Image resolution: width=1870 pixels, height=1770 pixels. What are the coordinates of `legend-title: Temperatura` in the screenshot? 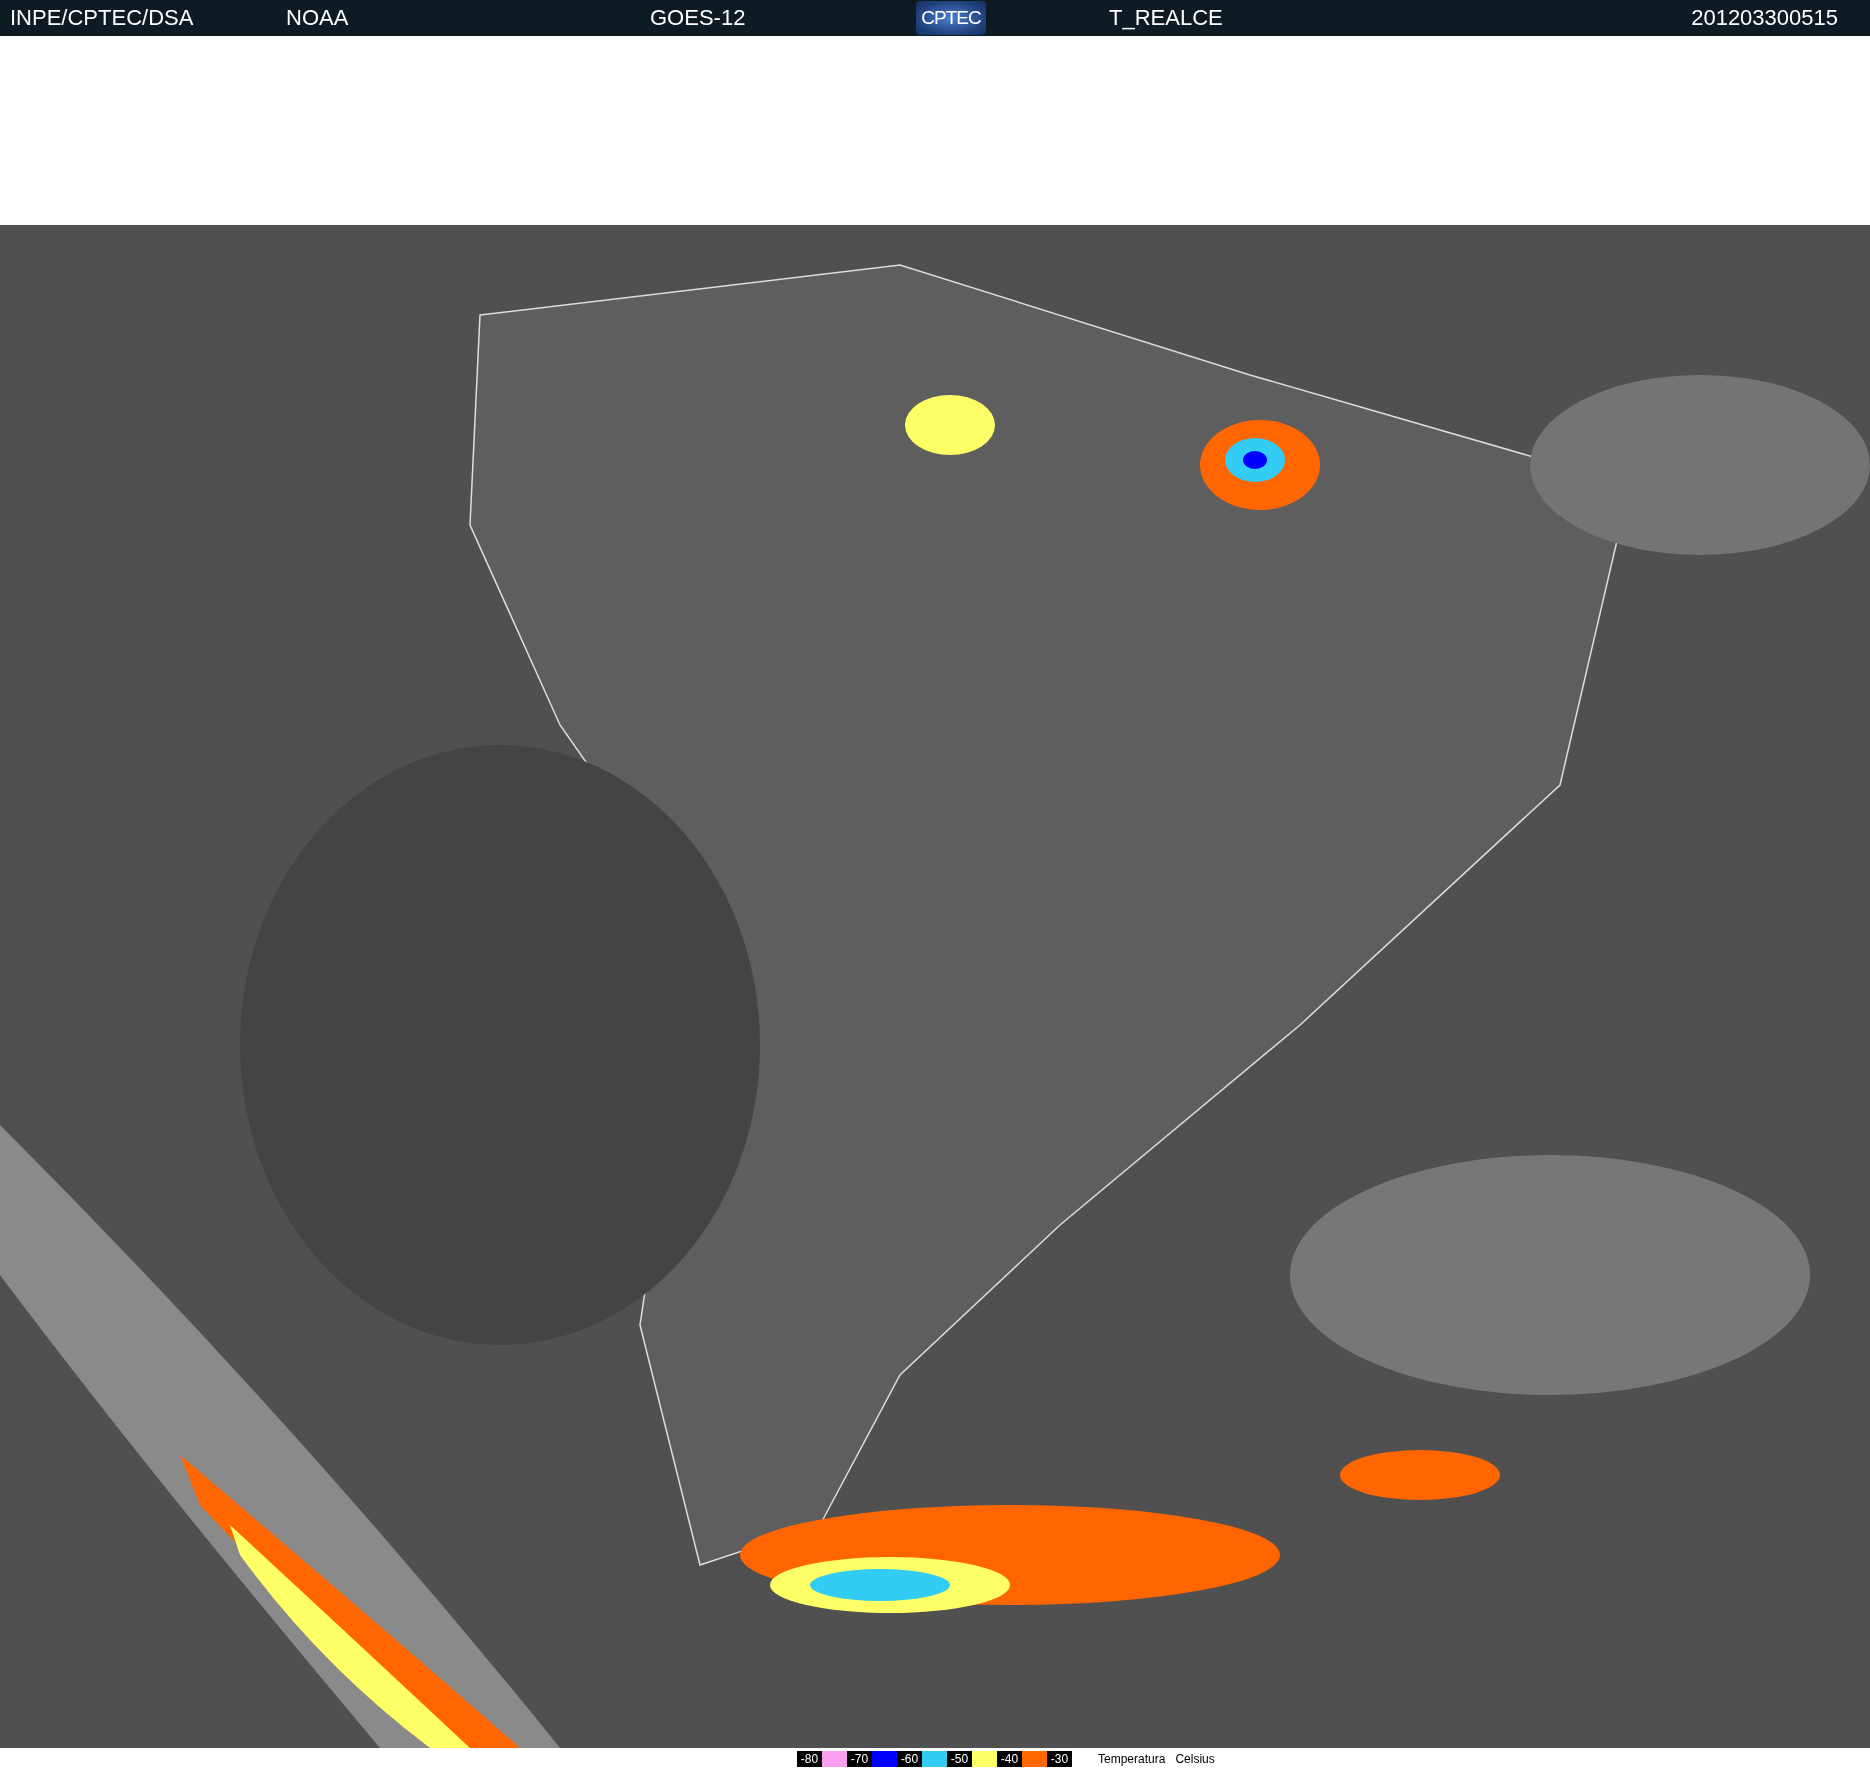 It's located at (1132, 1759).